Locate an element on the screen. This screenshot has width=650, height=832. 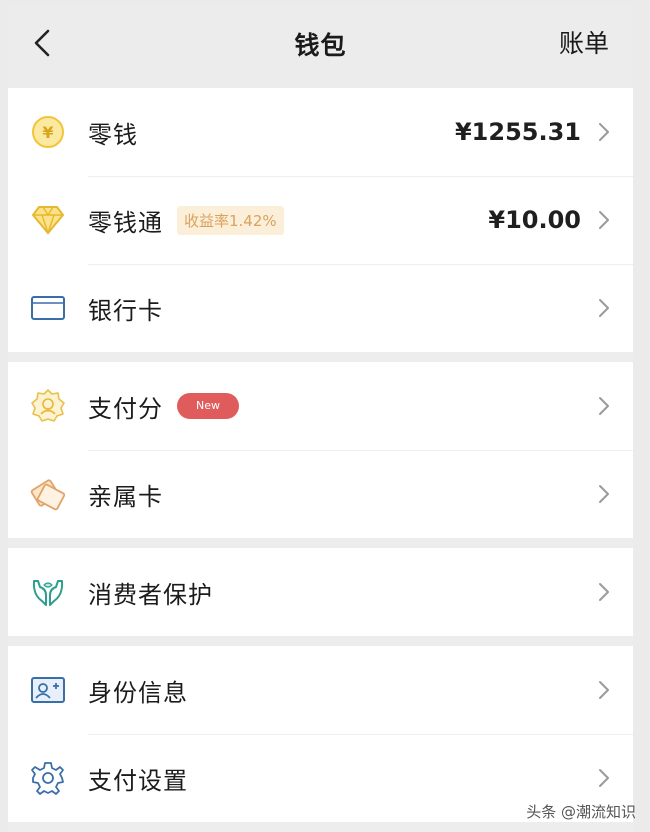
page-title: 钱包 is located at coordinates (320, 45).